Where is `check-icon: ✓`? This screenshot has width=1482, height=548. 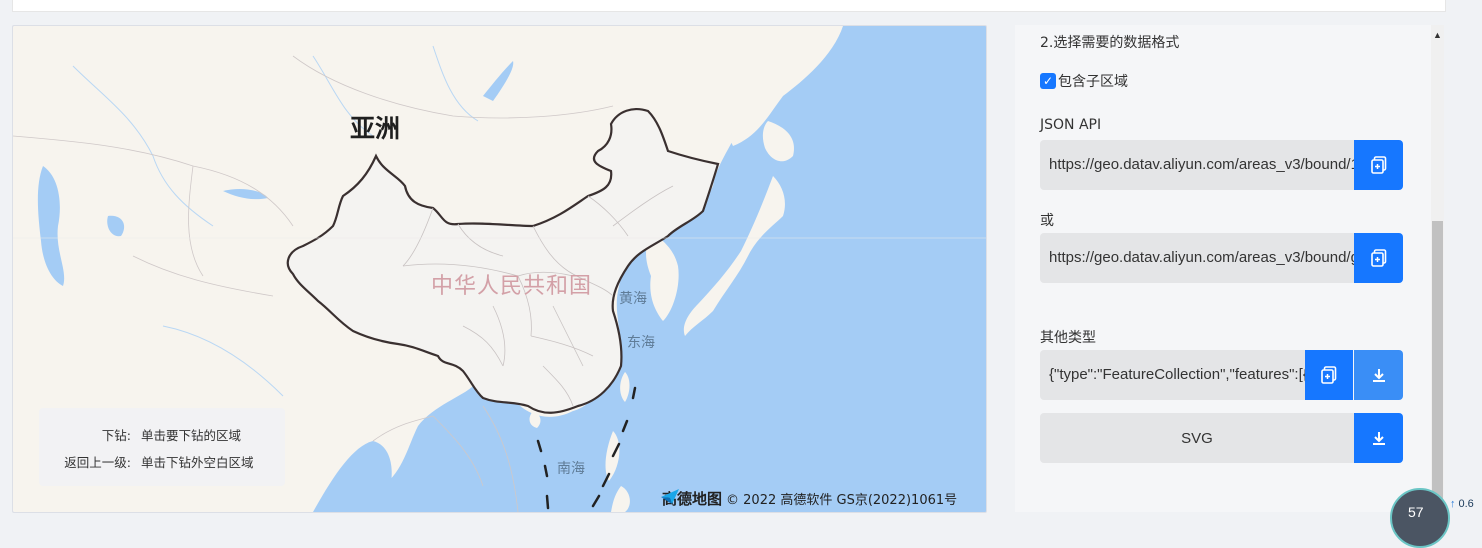
check-icon: ✓ is located at coordinates (1048, 81).